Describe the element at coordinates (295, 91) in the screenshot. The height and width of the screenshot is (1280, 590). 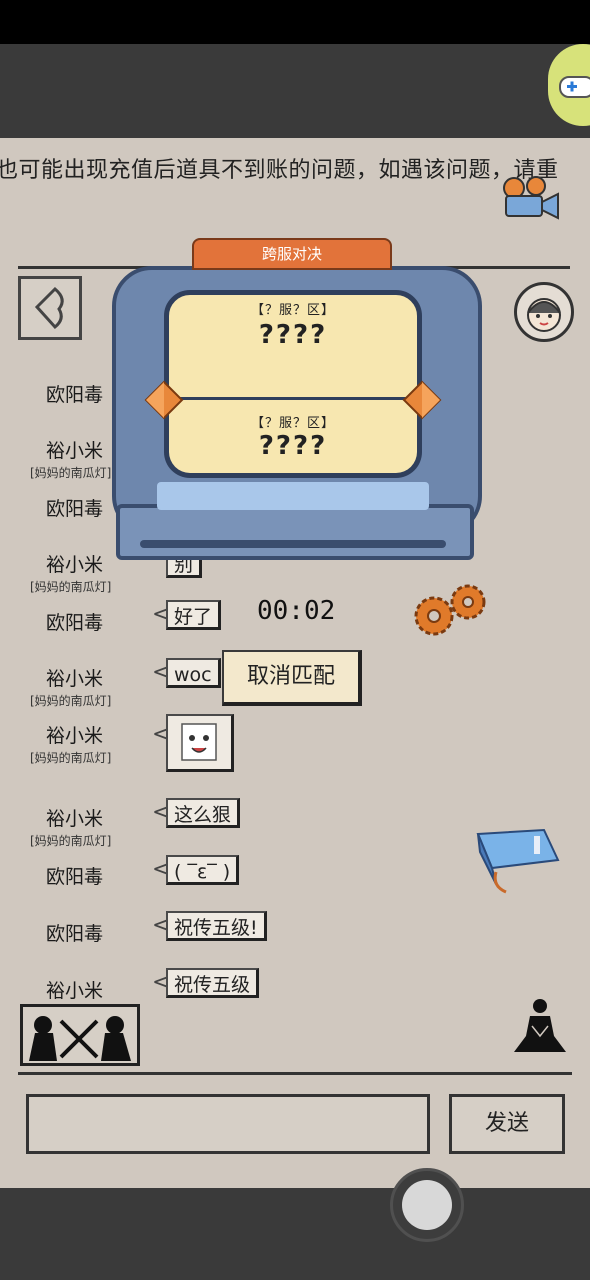
I see `top-overlay-band` at that location.